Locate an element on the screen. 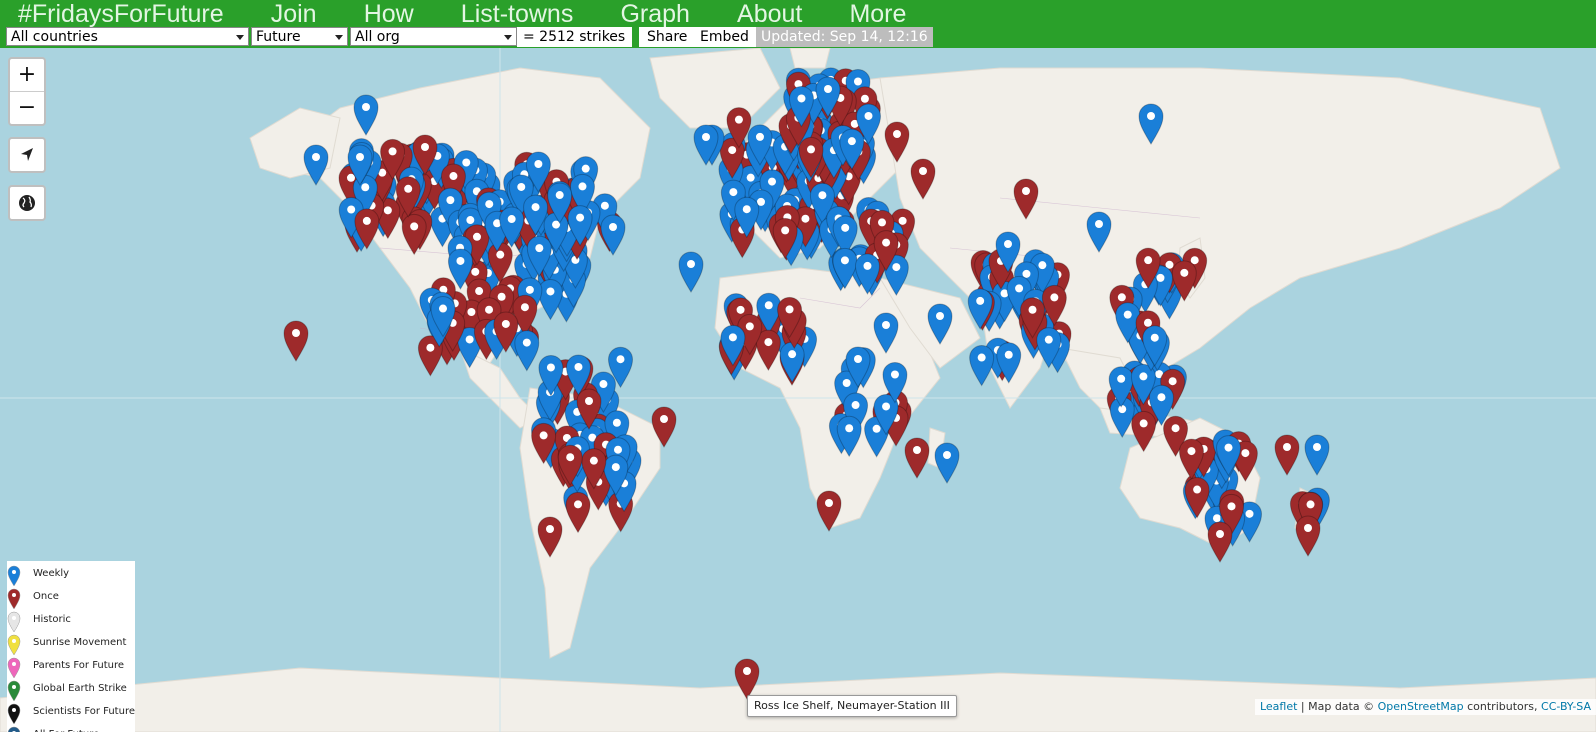 This screenshot has height=732, width=1596. legend-item: All For Future is located at coordinates (71, 729).